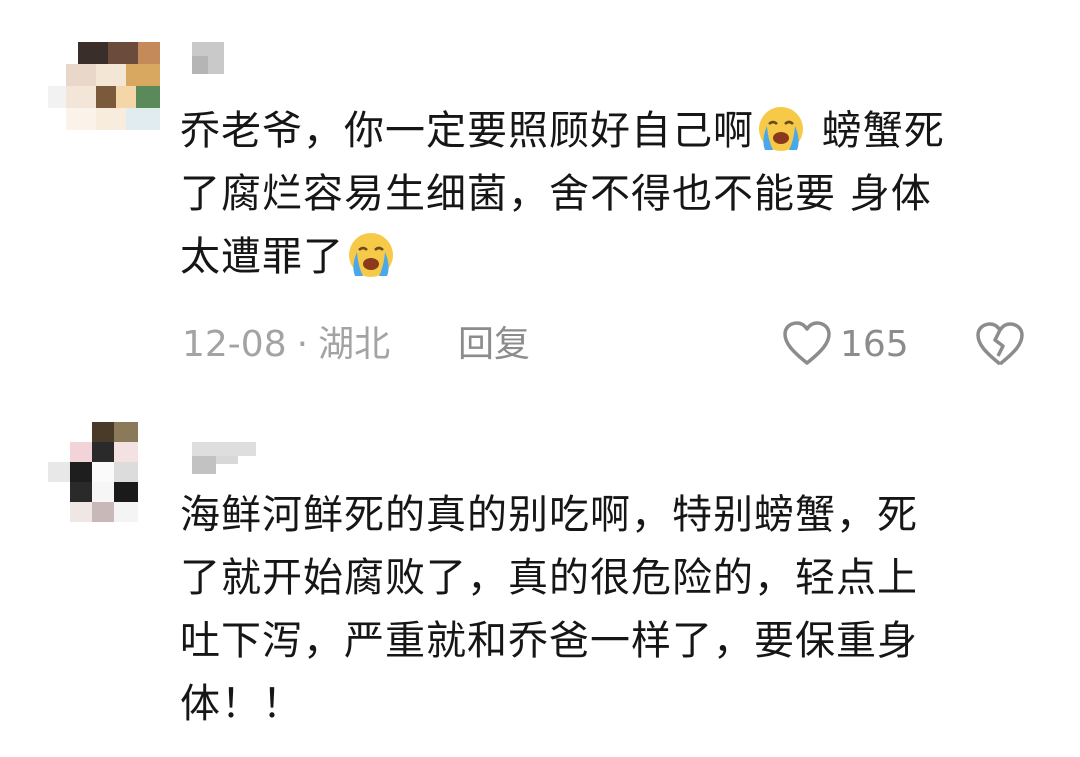  I want to click on reply-button: 回复, so click(494, 345).